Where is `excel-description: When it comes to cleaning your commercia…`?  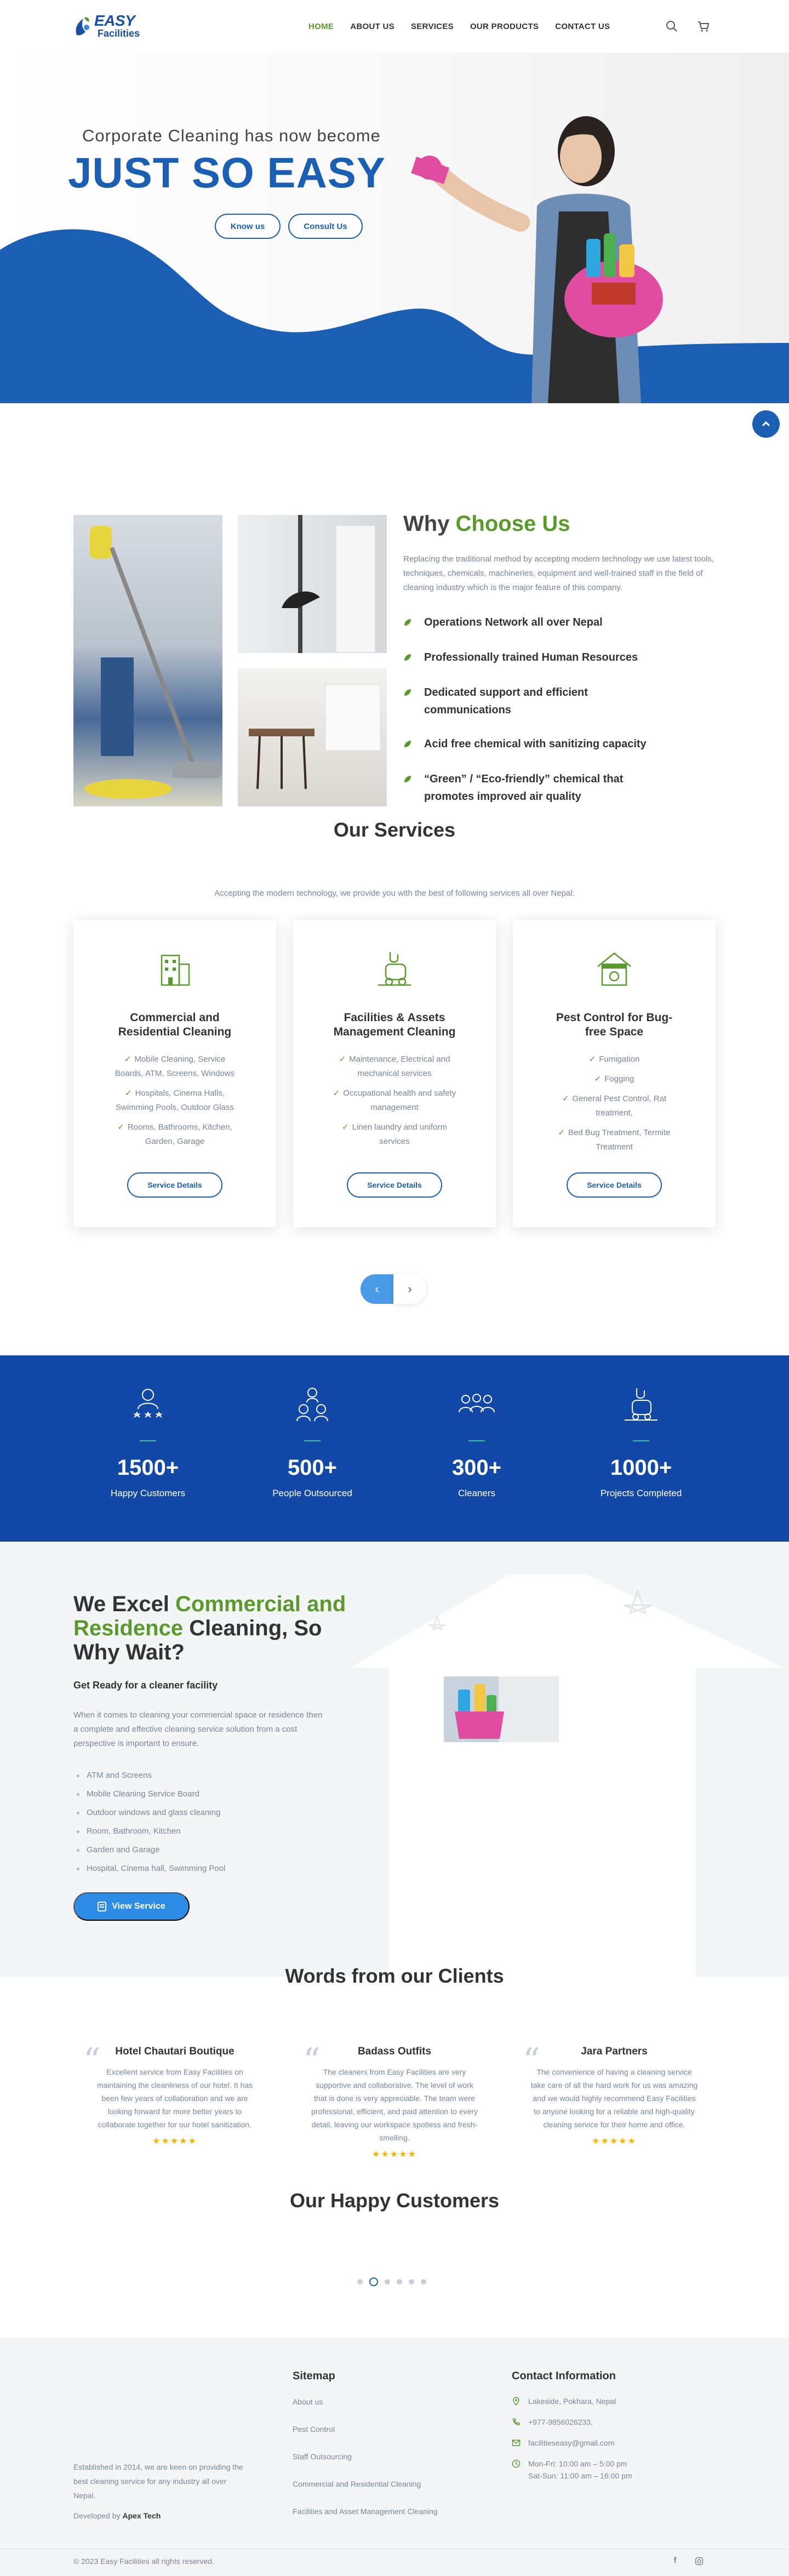
excel-description: When it comes to cleaning your commercia… is located at coordinates (198, 1729).